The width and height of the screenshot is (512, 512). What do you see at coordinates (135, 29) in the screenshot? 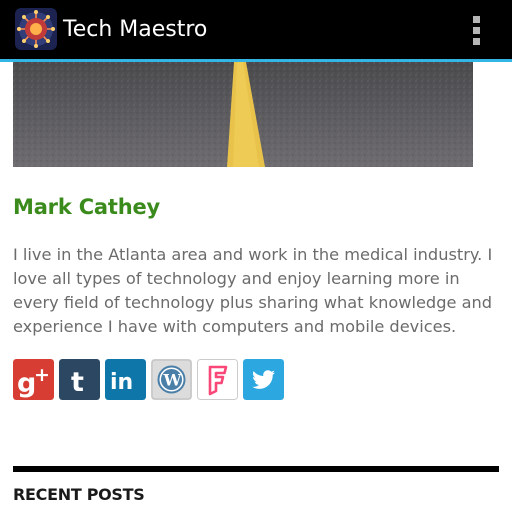
I see `app-title: Tech Maestro` at bounding box center [135, 29].